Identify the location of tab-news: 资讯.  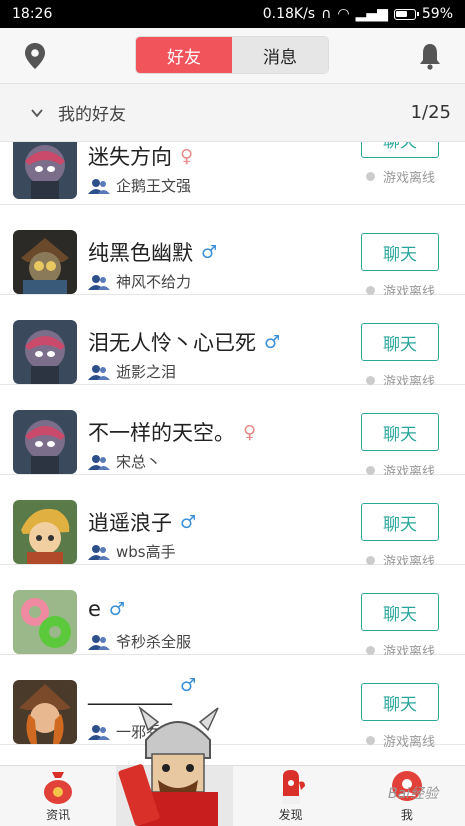
(58, 796).